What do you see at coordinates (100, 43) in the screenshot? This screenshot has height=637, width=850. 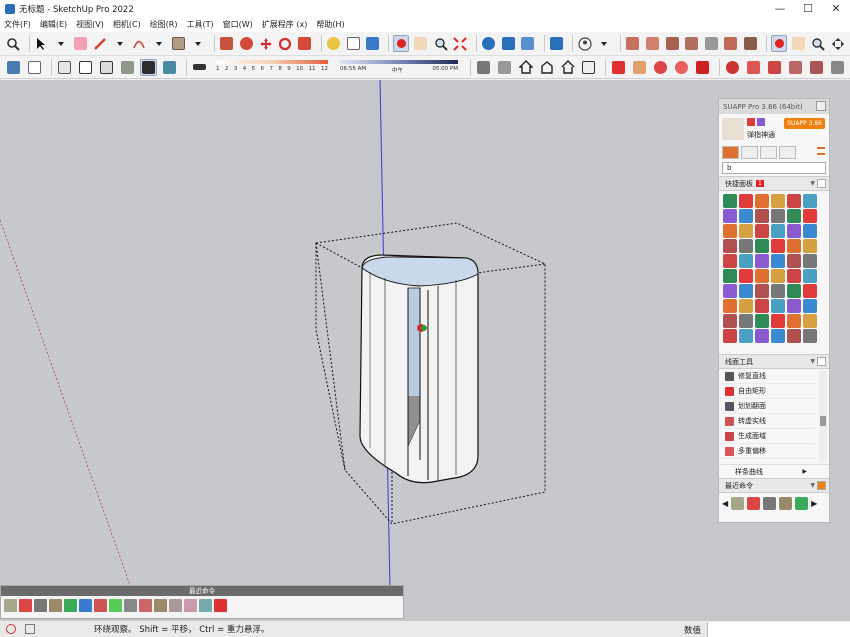 I see `pencil-icon` at bounding box center [100, 43].